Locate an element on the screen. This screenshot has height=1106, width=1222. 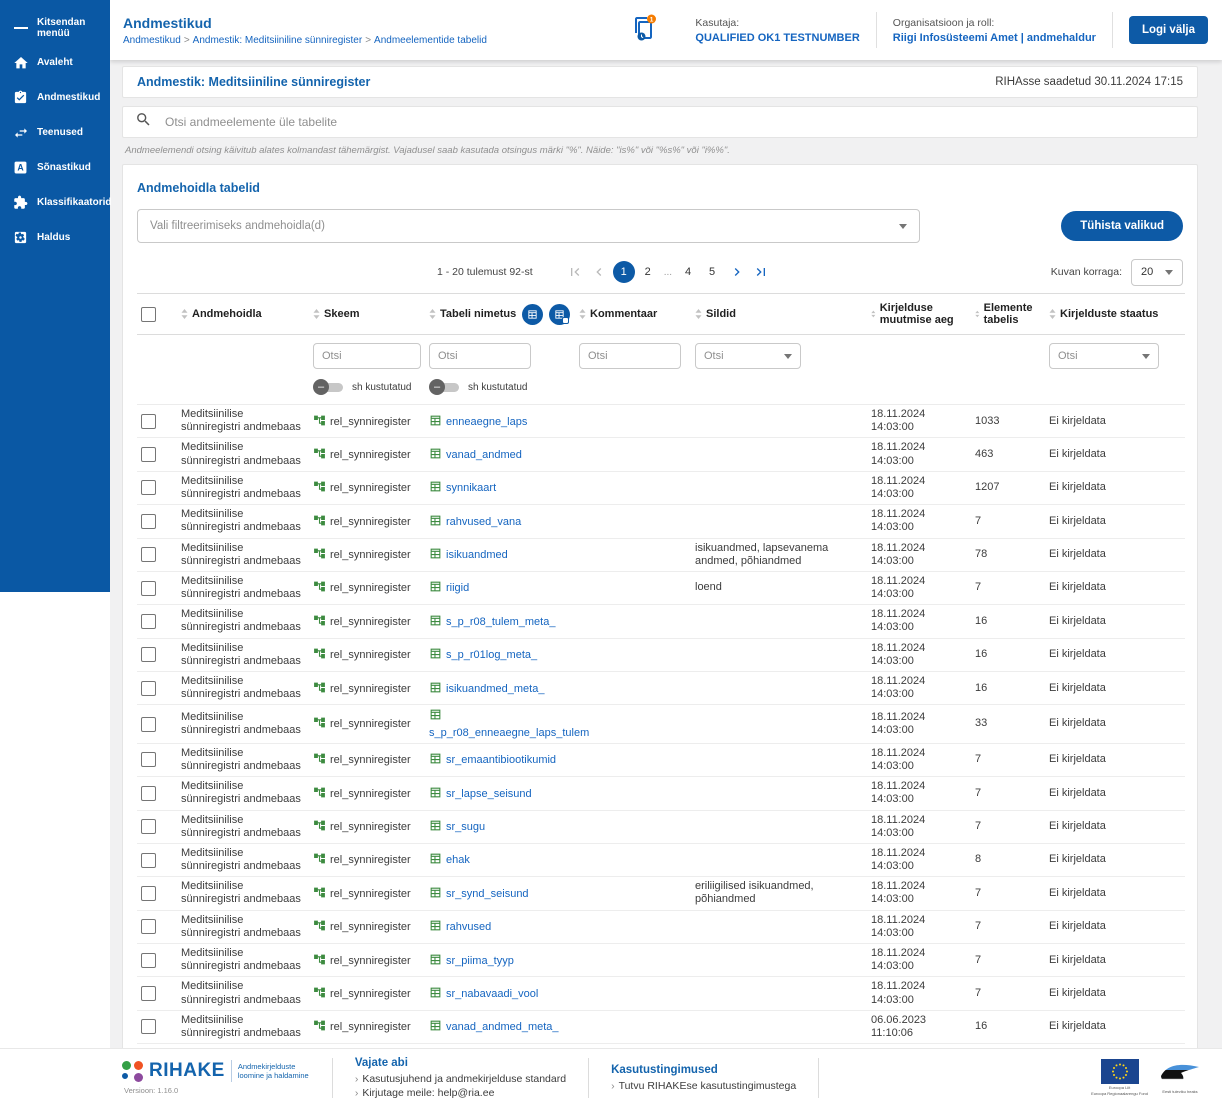
sidebar-item-andmestikud: Andmestikud is located at coordinates (55, 97).